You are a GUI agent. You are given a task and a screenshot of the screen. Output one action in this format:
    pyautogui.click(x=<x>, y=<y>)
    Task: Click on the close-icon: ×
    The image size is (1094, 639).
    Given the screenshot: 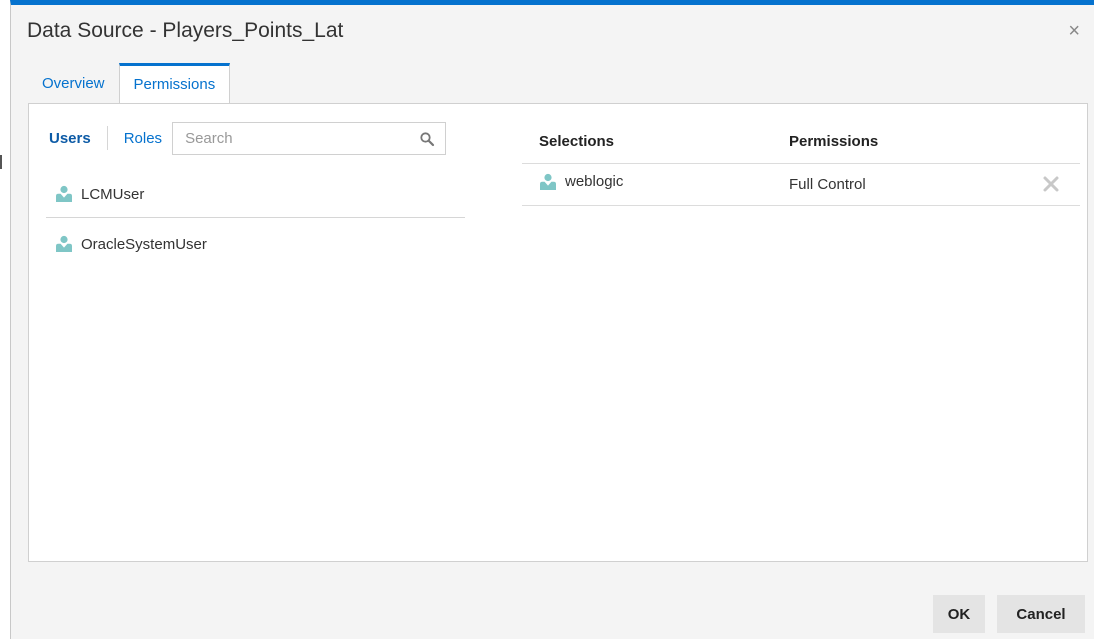 What is the action you would take?
    pyautogui.click(x=1074, y=31)
    